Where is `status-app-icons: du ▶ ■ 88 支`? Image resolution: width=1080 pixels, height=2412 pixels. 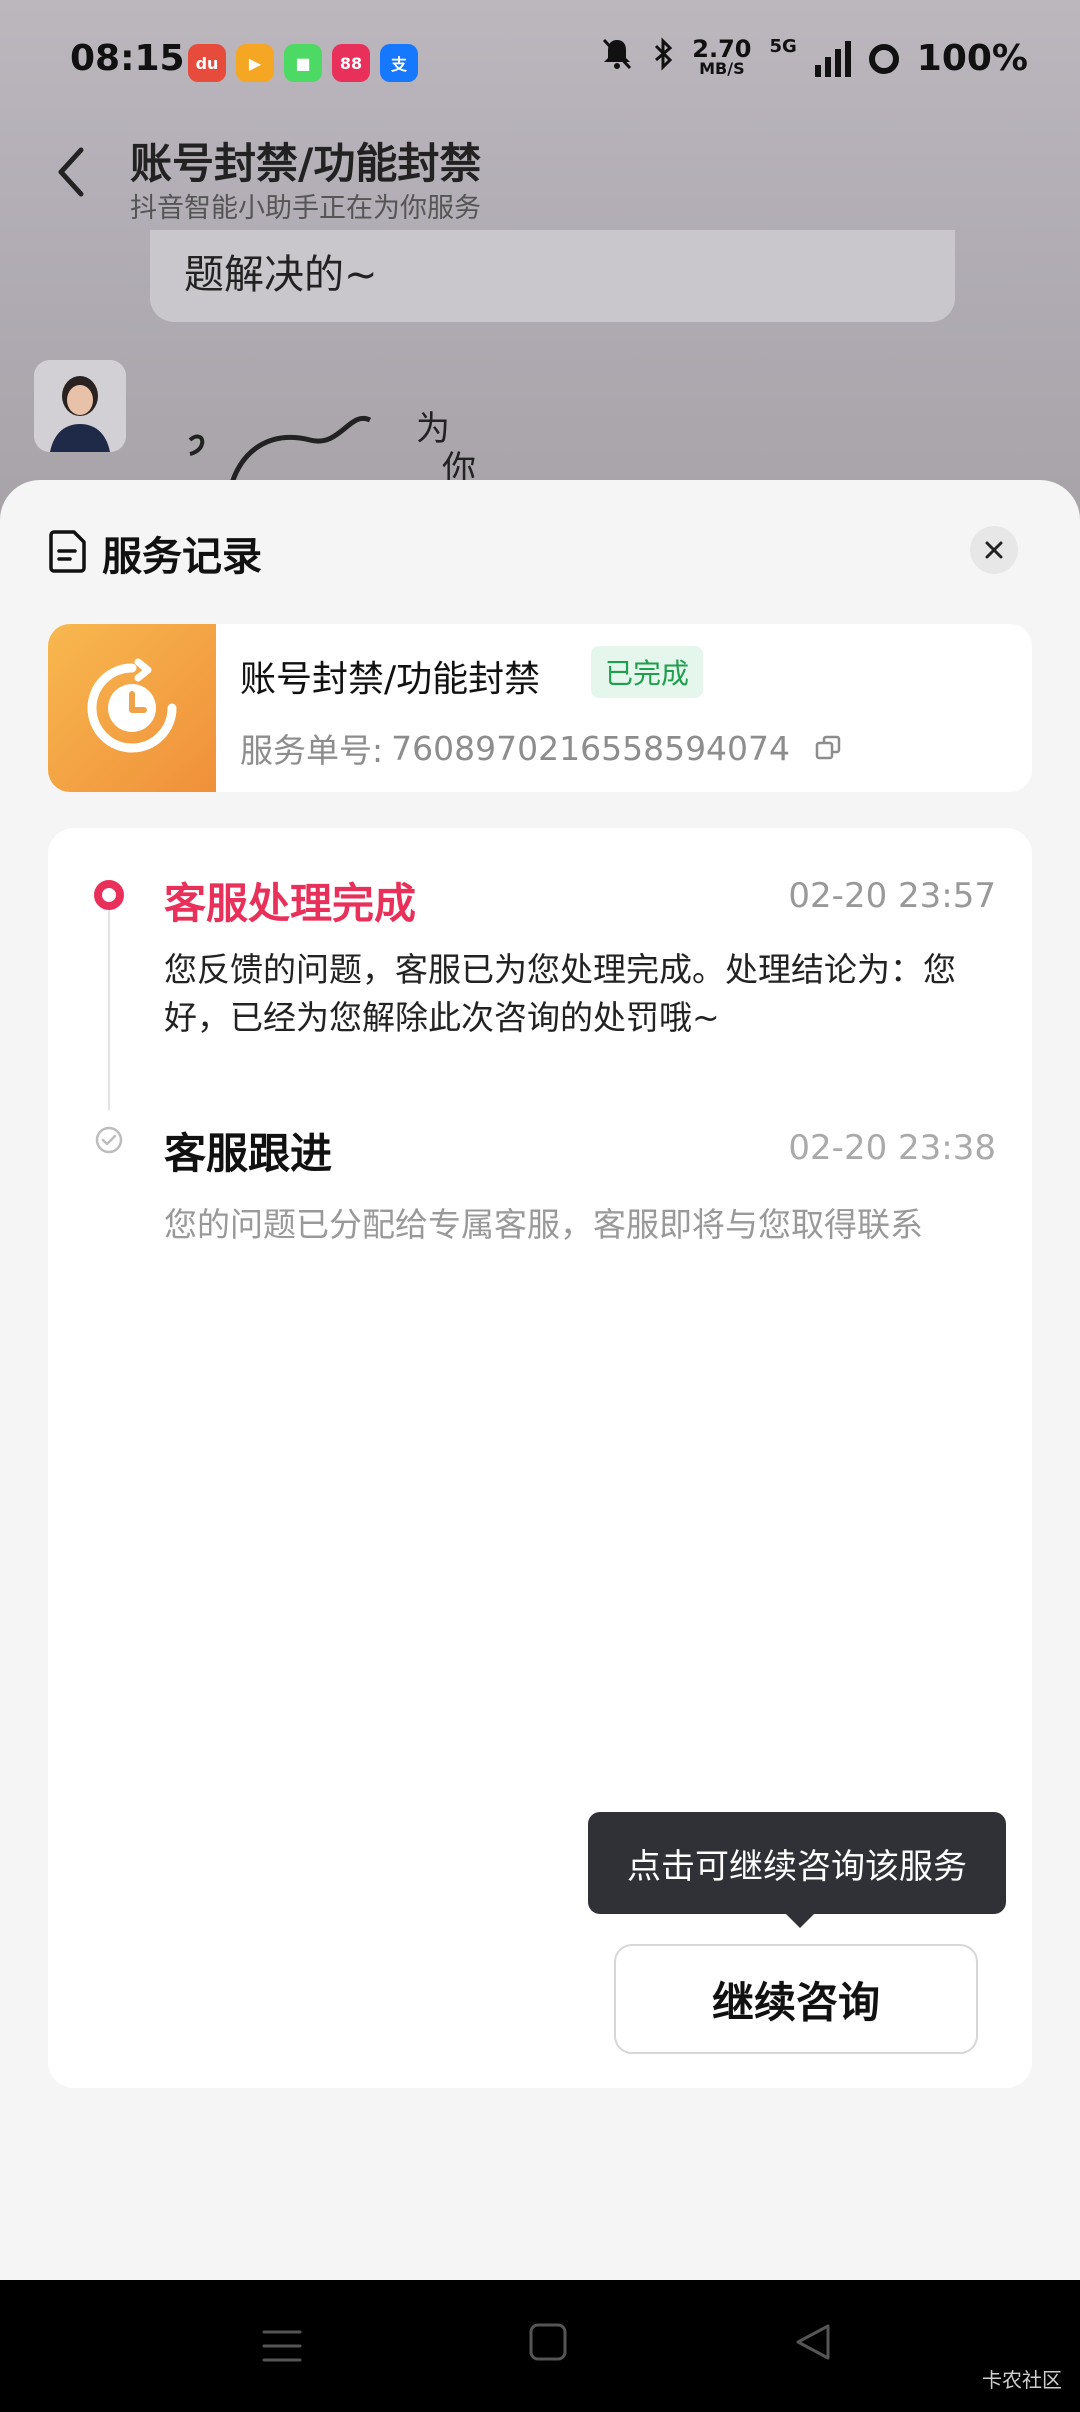 status-app-icons: du ▶ ■ 88 支 is located at coordinates (303, 63).